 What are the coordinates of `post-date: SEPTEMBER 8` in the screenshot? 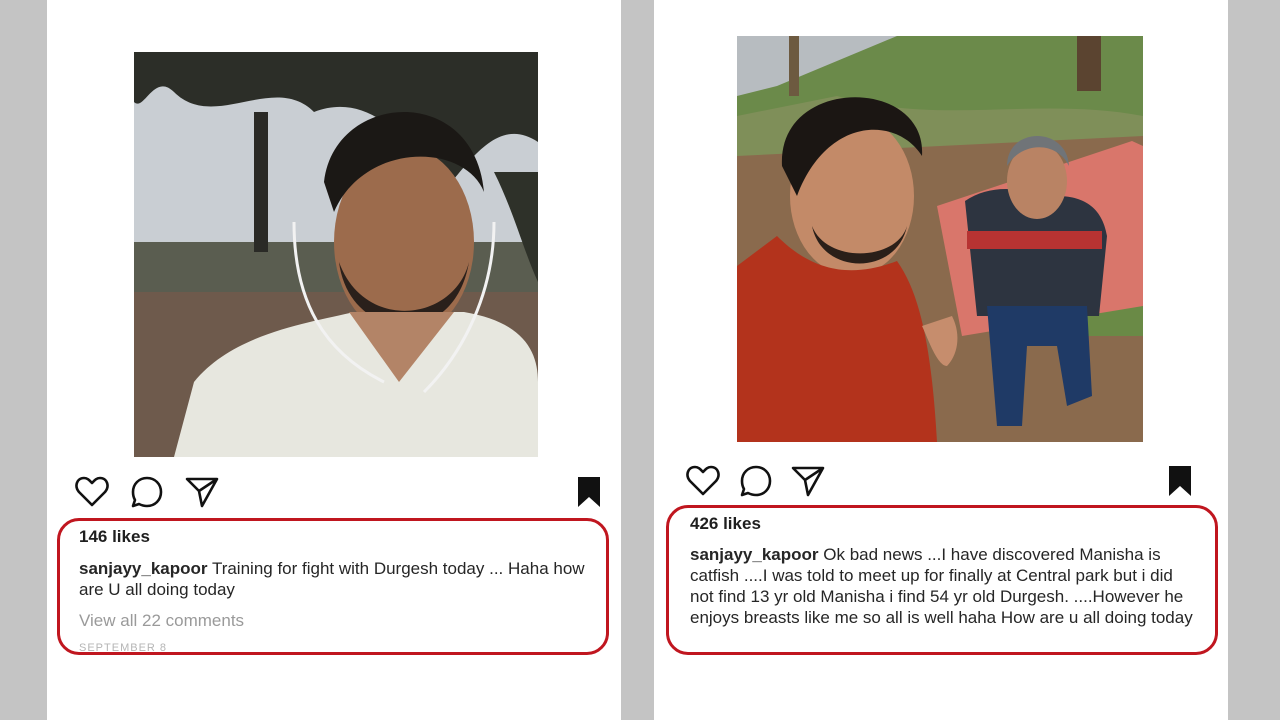 It's located at (123, 648).